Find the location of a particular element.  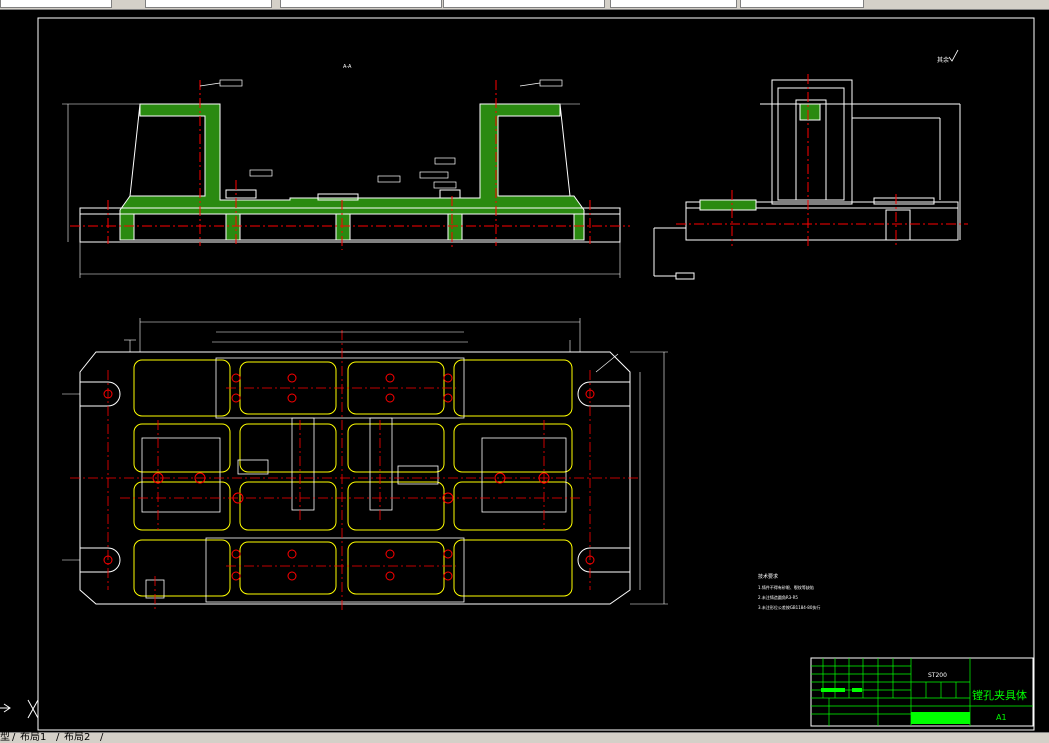

style-dropdown is located at coordinates (208, 4).